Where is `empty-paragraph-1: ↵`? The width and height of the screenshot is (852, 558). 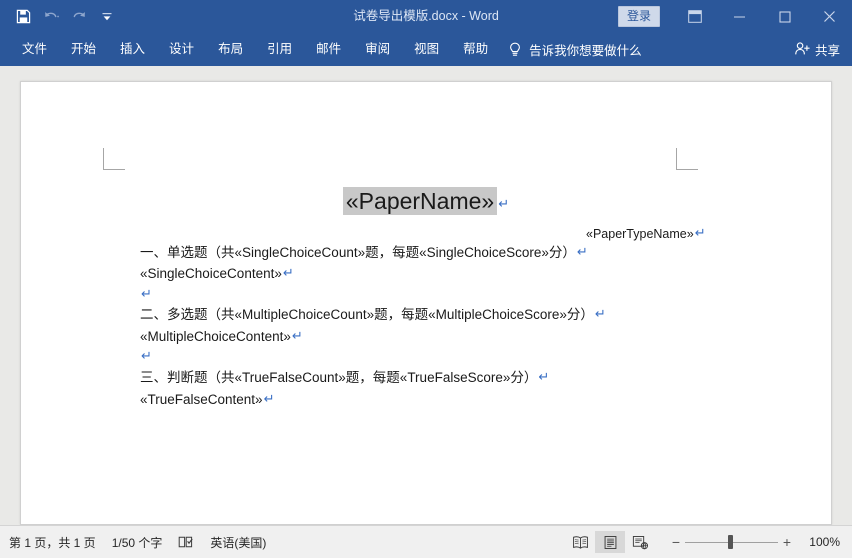 empty-paragraph-1: ↵ is located at coordinates (146, 294).